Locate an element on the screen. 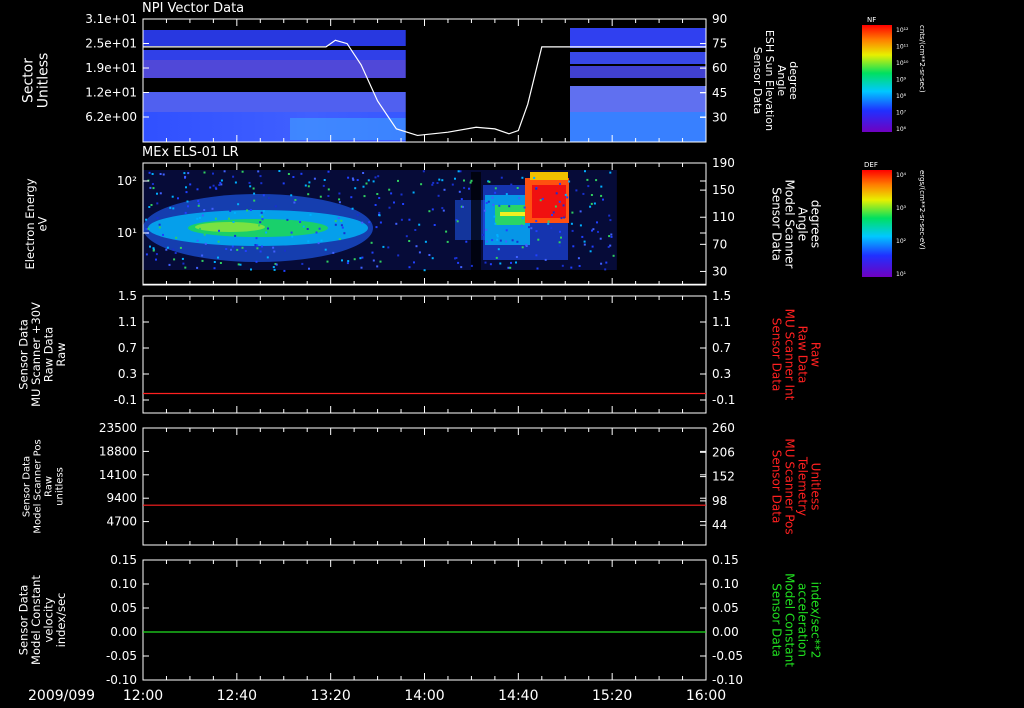 The height and width of the screenshot is (708, 1024). right-y-tick-label: 70 is located at coordinates (719, 244).